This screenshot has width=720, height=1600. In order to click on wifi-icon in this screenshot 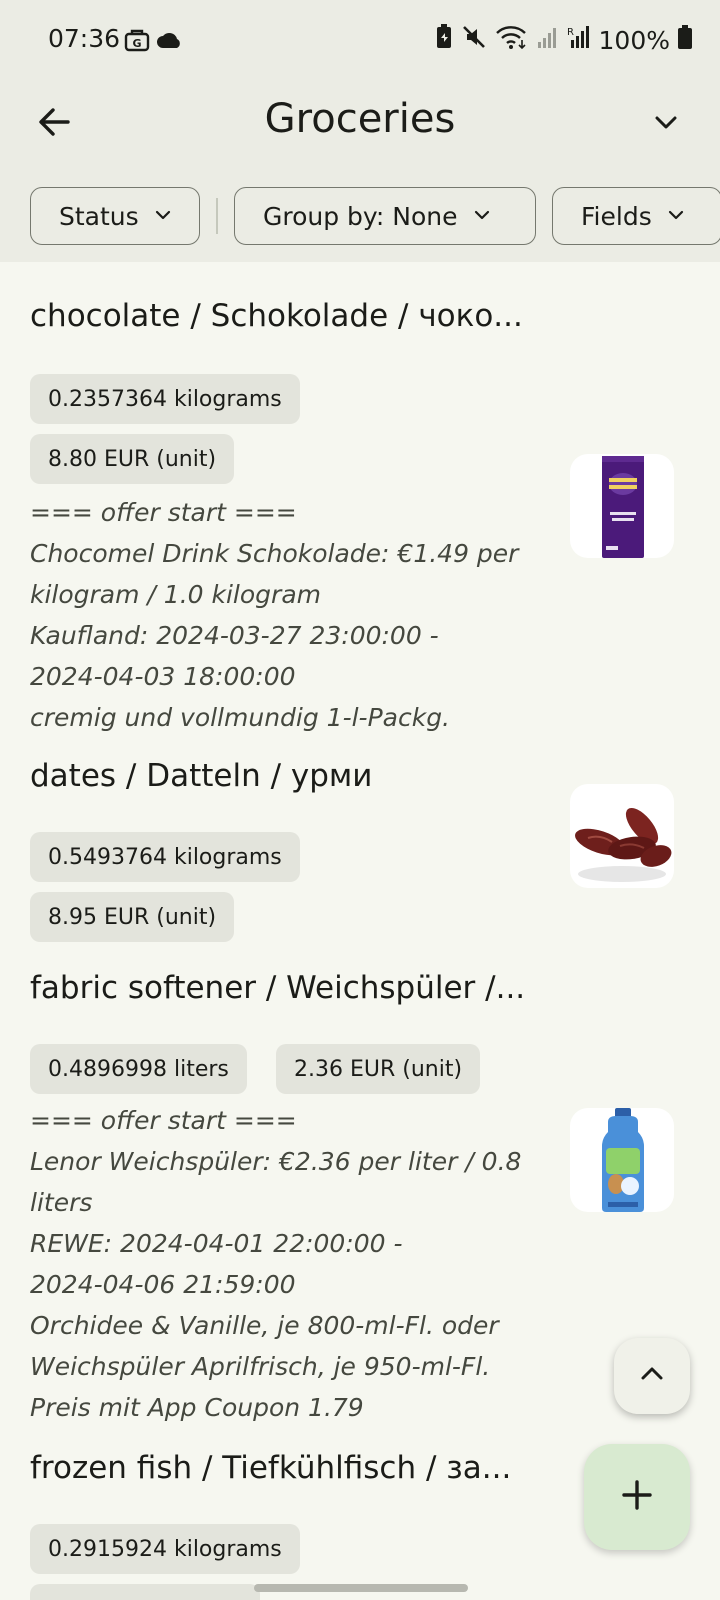, I will do `click(512, 40)`.